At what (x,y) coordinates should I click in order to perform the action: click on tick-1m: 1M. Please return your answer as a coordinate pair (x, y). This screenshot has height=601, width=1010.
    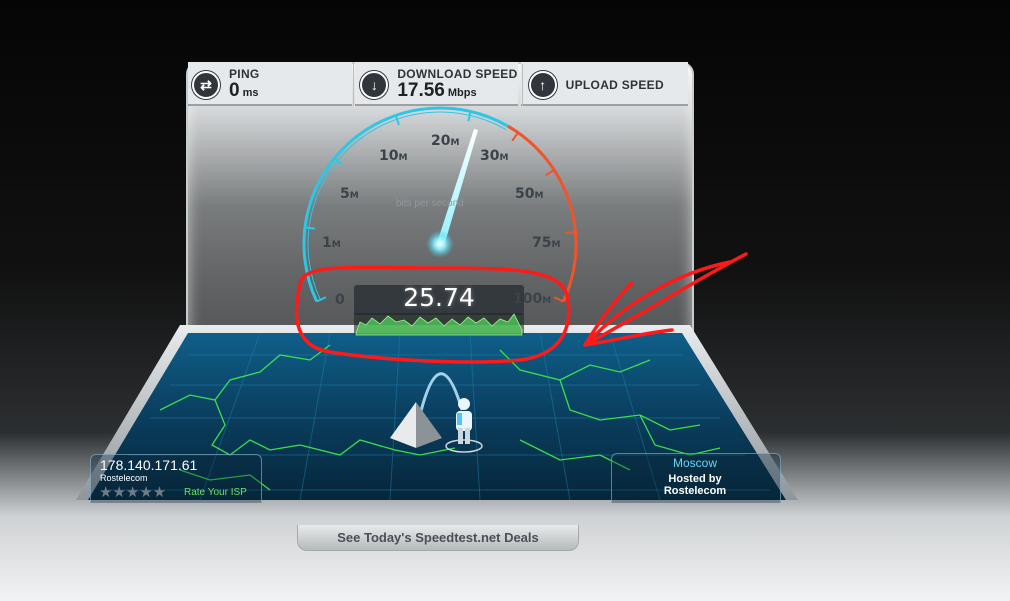
    Looking at the image, I should click on (331, 243).